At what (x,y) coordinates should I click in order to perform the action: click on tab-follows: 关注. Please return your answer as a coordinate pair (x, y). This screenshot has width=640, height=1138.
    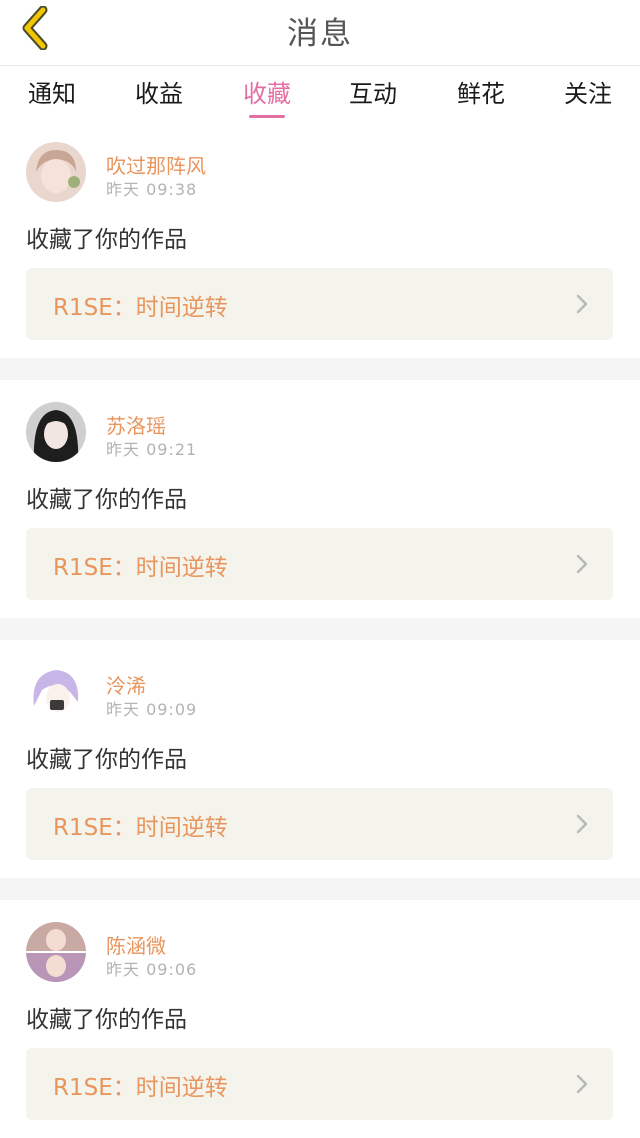
    Looking at the image, I should click on (588, 97).